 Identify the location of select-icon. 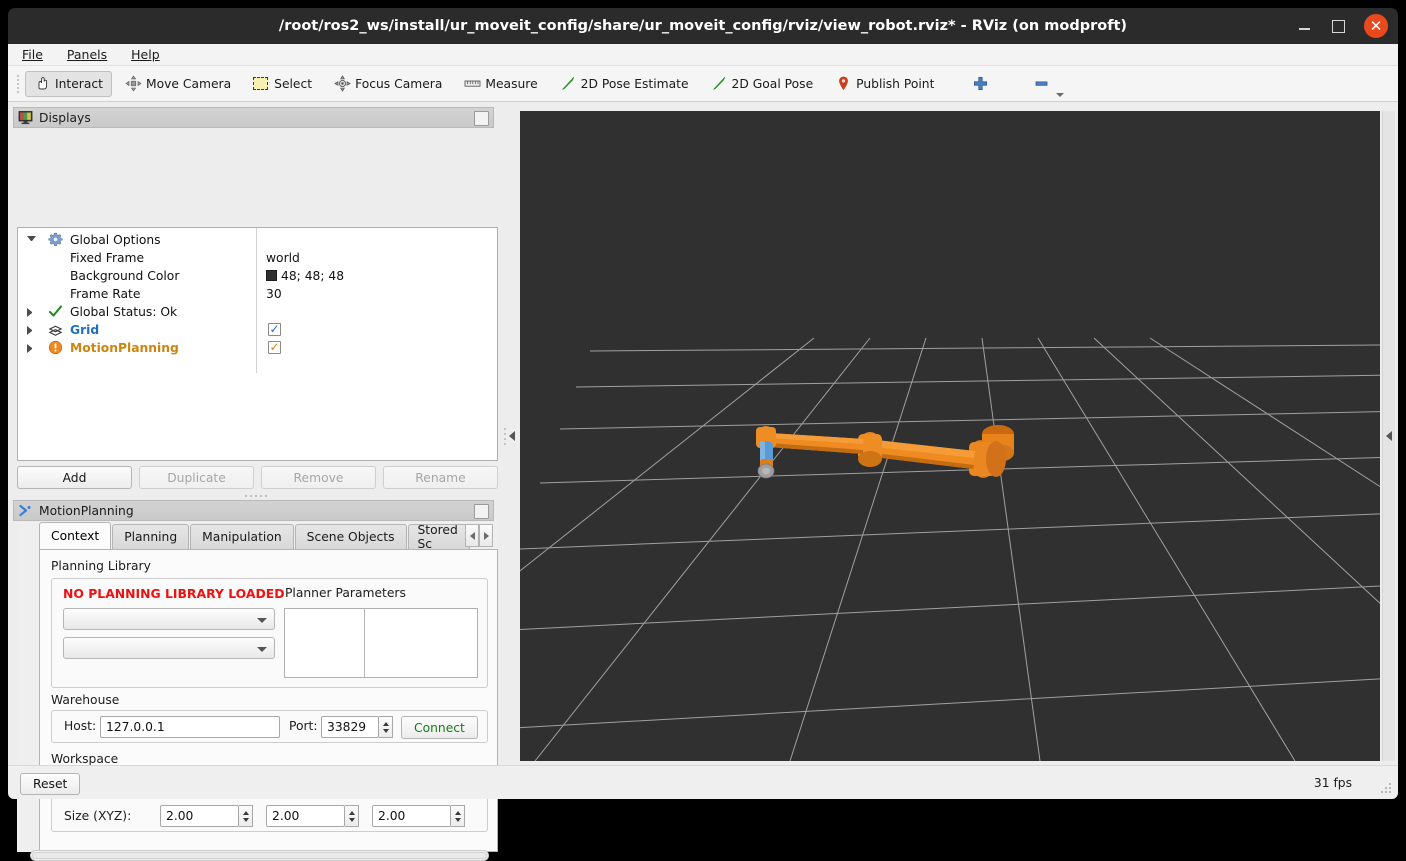
(261, 83).